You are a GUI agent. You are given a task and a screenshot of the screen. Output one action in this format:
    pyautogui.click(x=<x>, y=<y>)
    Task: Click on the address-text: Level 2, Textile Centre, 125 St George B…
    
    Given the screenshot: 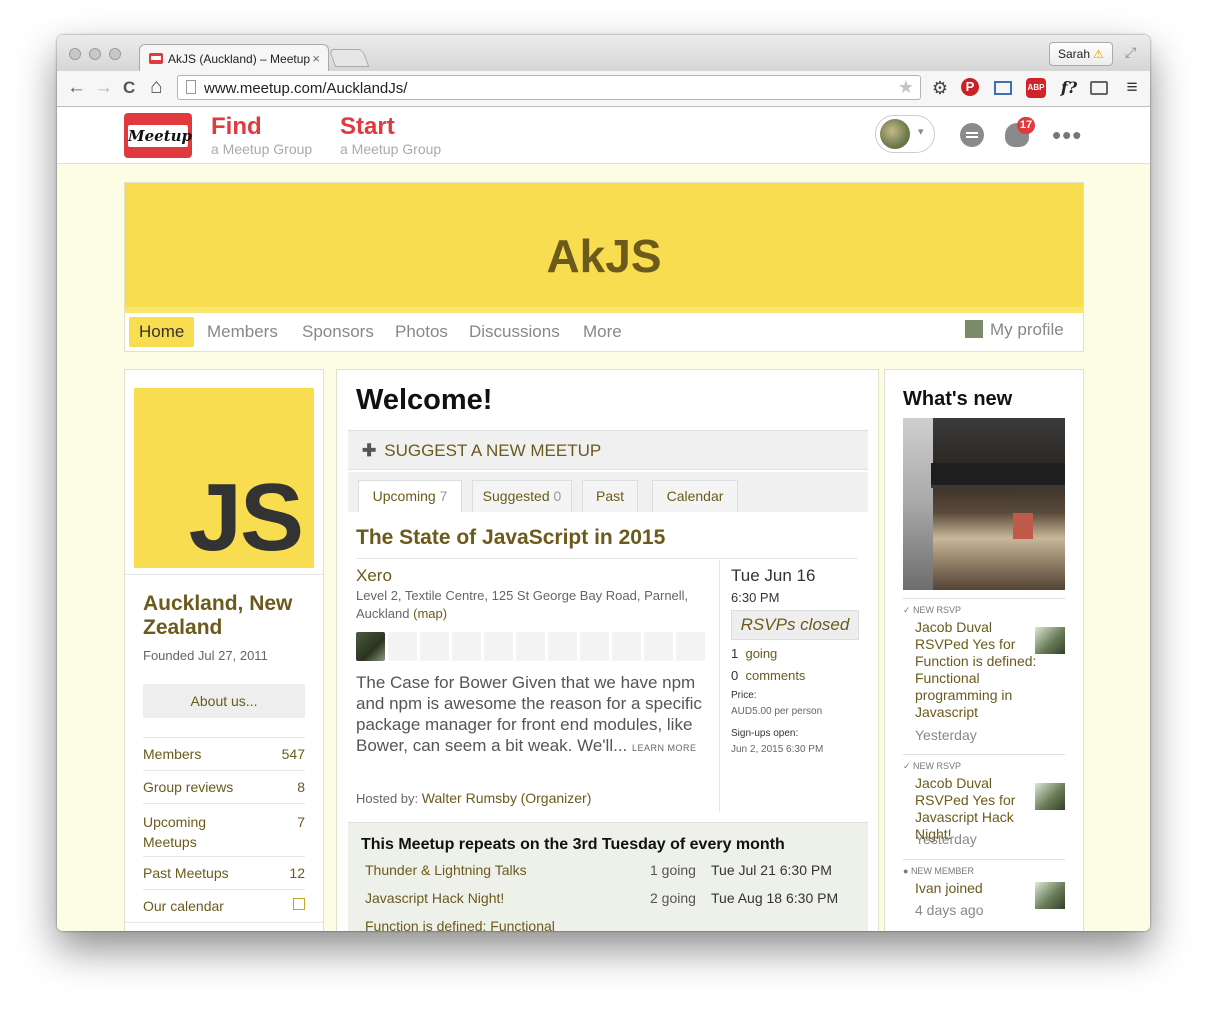 What is the action you would take?
    pyautogui.click(x=522, y=604)
    